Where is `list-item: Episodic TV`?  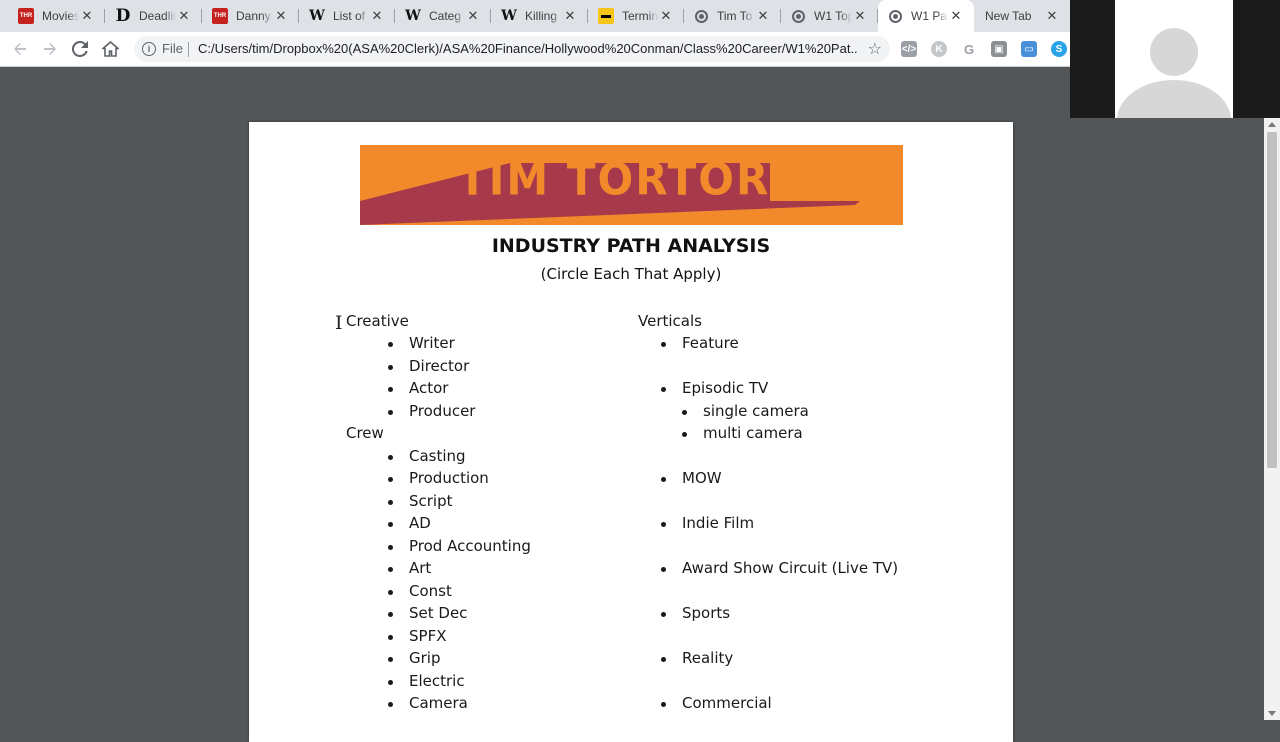
list-item: Episodic TV is located at coordinates (714, 388).